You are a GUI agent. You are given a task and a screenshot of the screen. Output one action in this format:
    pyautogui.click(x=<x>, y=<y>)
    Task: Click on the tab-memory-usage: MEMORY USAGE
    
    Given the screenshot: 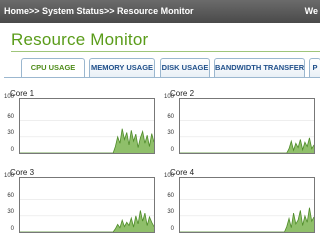 What is the action you would take?
    pyautogui.click(x=122, y=67)
    